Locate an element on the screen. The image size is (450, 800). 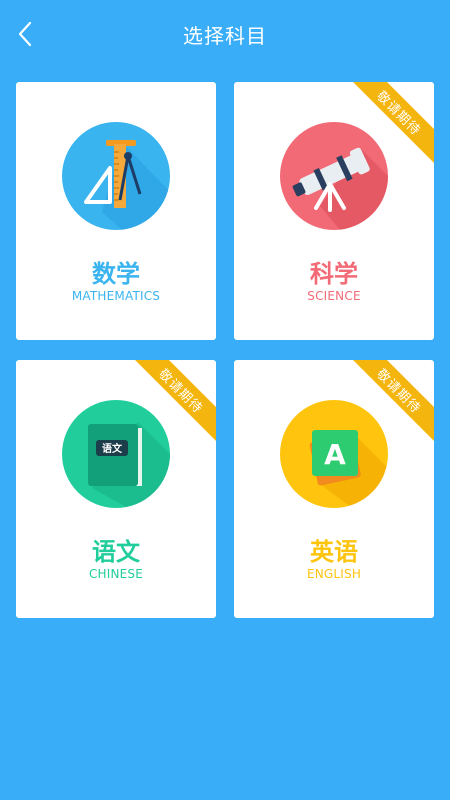
science-icon-circle is located at coordinates (334, 176).